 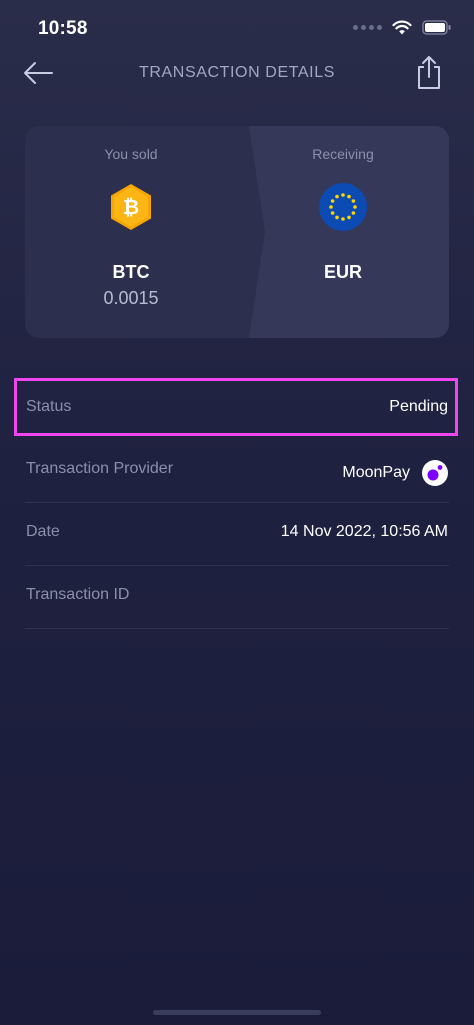 I want to click on receiving-label: Receiving, so click(x=343, y=154).